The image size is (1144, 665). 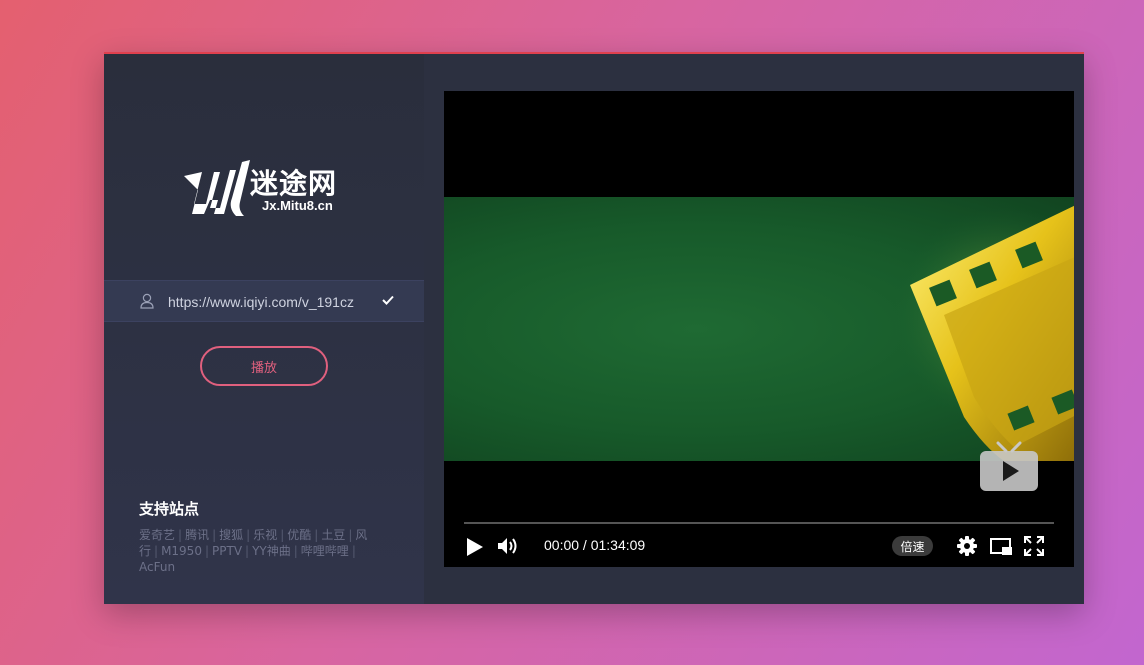 I want to click on volume-icon, so click(x=508, y=546).